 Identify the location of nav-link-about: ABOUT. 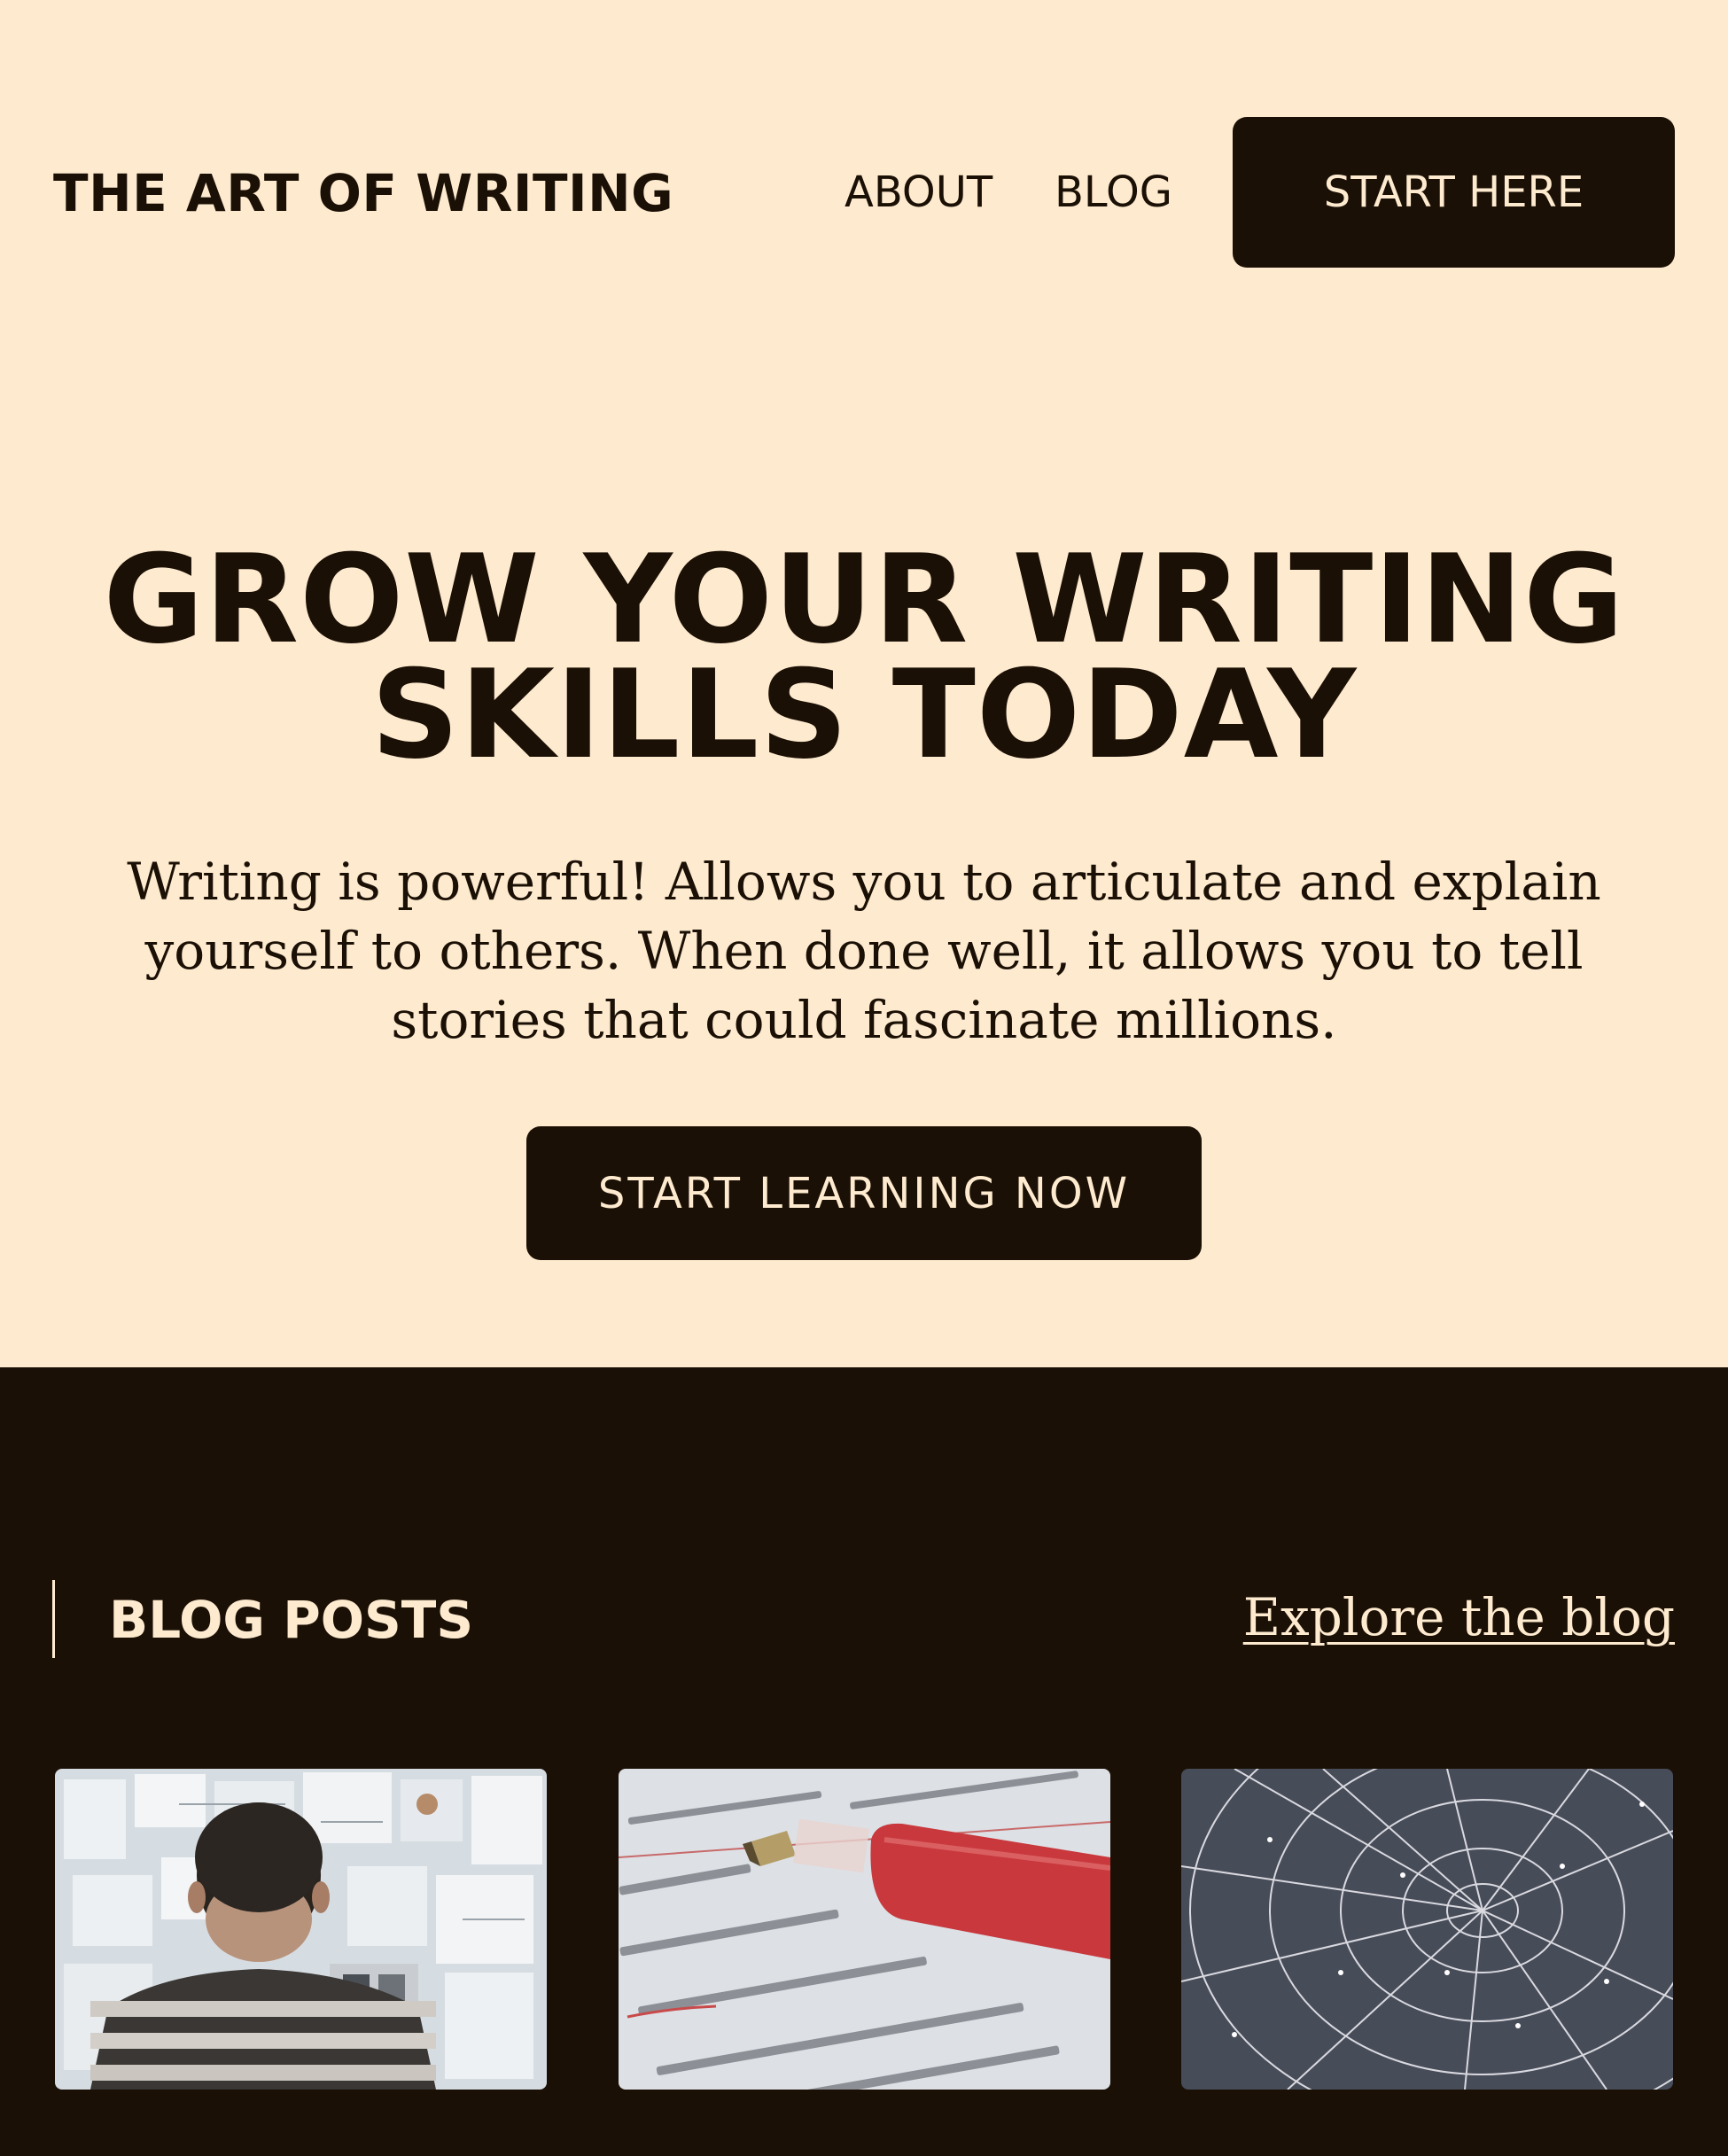
(919, 192).